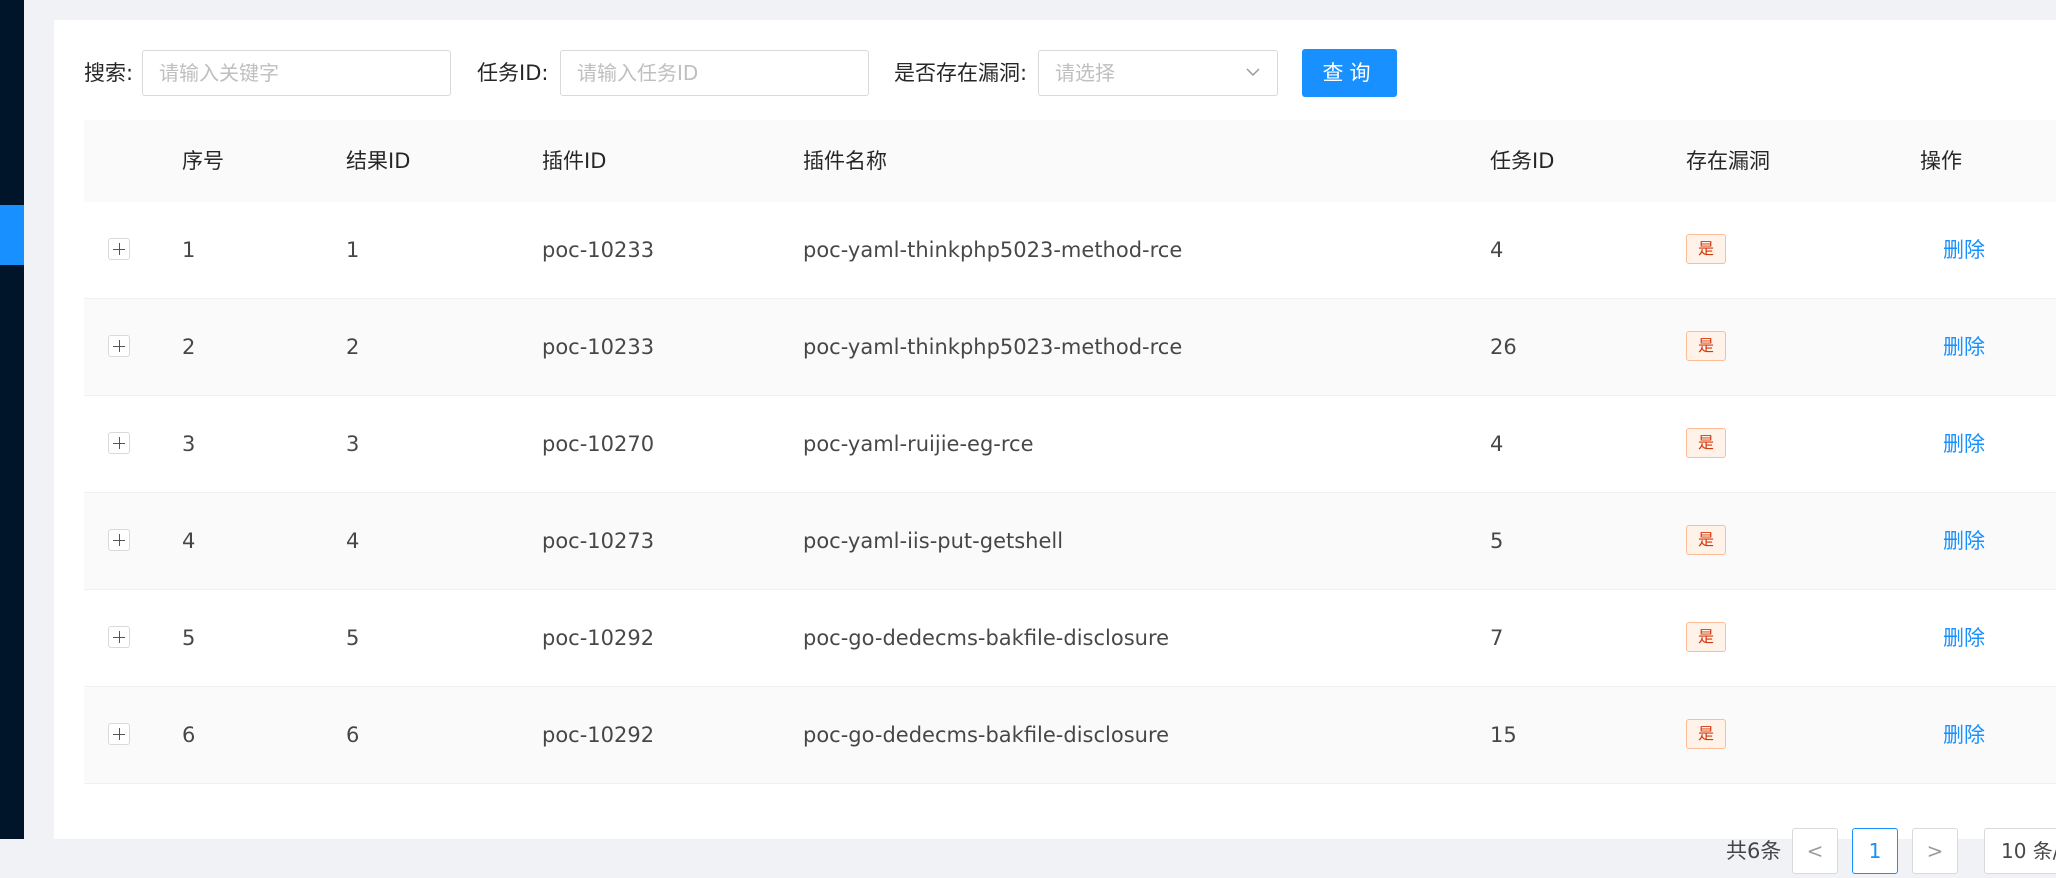 This screenshot has height=878, width=2056. Describe the element at coordinates (598, 541) in the screenshot. I see `cell-plugin-id: poc-10273` at that location.